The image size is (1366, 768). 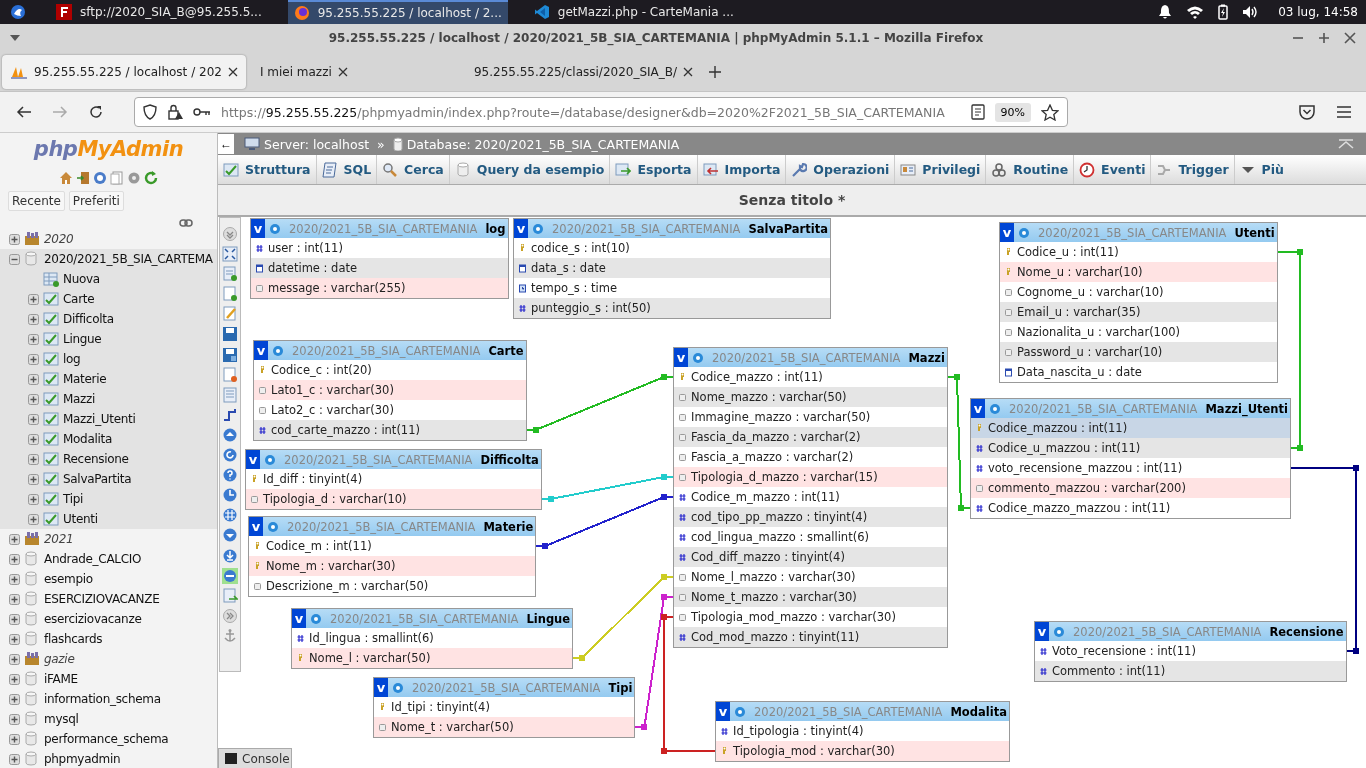 What do you see at coordinates (432, 658) in the screenshot?
I see `field-row: Nome_l : varchar(50)` at bounding box center [432, 658].